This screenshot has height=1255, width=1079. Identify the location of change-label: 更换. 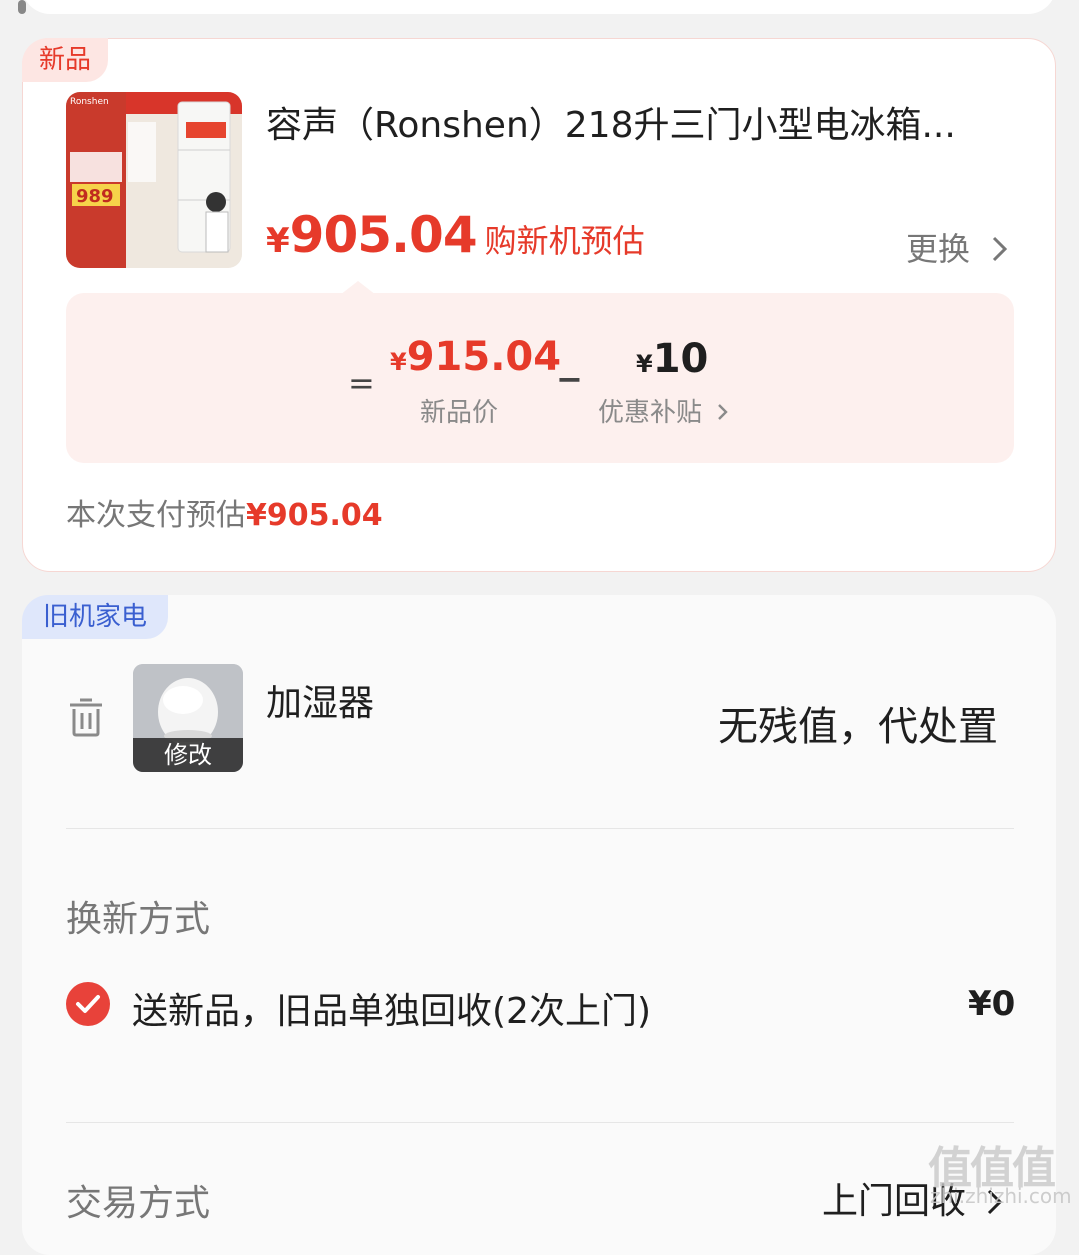
(938, 249).